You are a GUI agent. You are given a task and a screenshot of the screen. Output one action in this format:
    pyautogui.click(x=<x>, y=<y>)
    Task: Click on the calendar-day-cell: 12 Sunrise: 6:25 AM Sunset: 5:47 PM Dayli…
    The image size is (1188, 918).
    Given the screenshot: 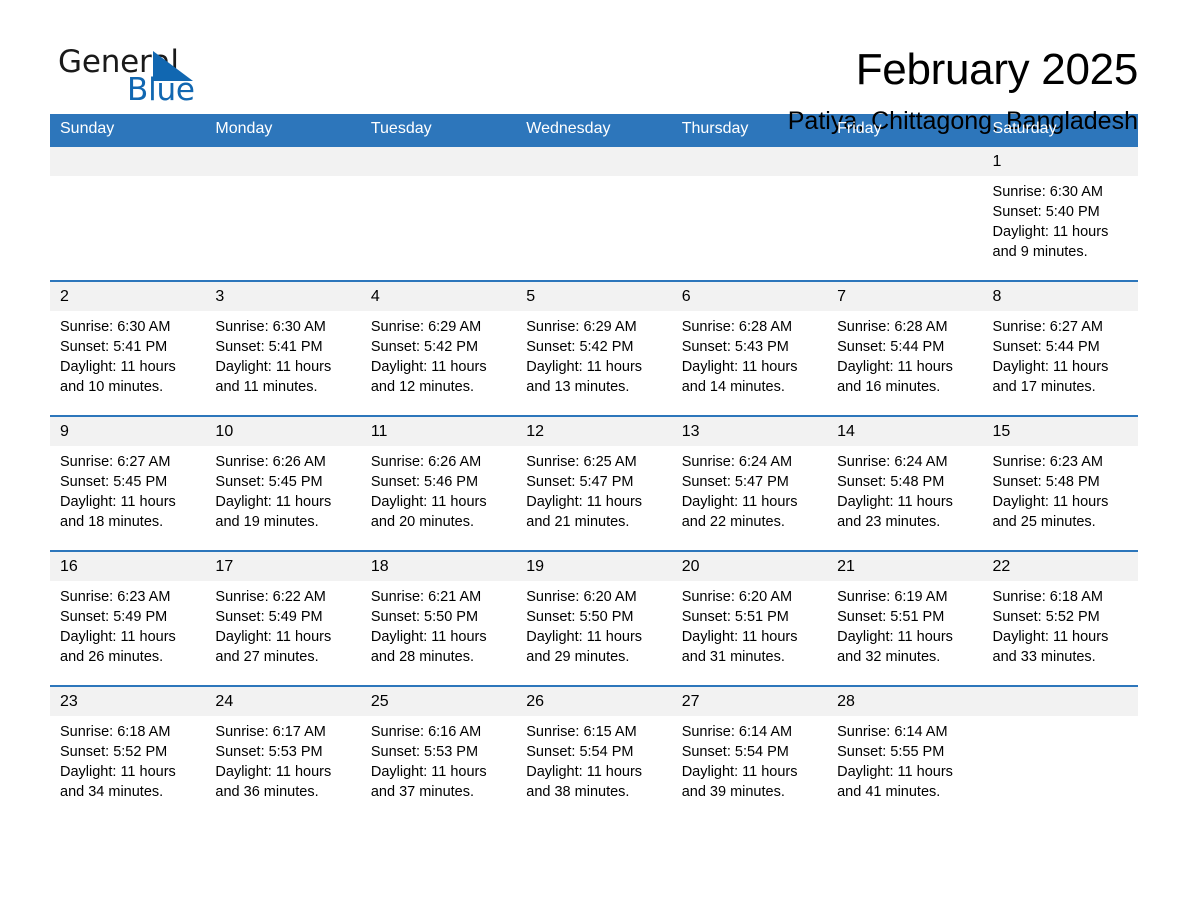 What is the action you would take?
    pyautogui.click(x=594, y=483)
    